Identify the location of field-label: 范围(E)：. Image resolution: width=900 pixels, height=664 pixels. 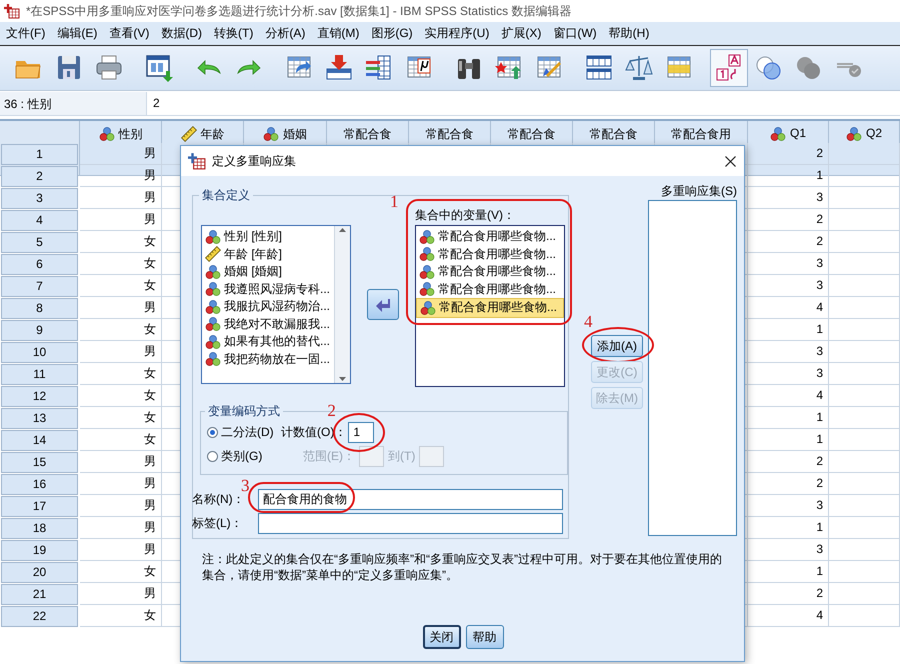
(329, 456).